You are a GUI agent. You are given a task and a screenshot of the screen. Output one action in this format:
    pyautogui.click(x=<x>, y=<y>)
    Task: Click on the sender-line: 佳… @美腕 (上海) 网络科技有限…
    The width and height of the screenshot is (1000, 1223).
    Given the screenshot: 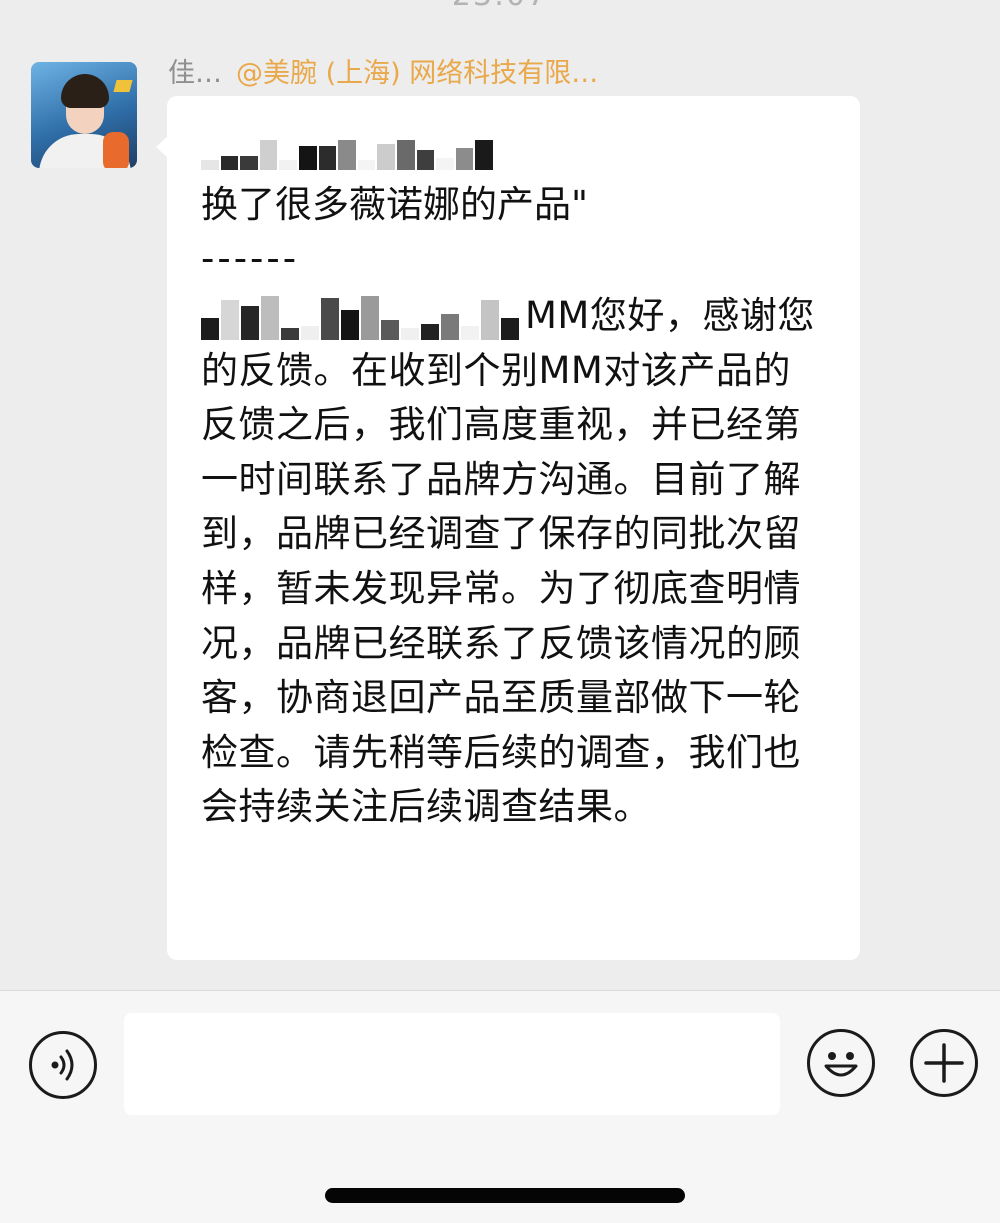 What is the action you would take?
    pyautogui.click(x=383, y=70)
    